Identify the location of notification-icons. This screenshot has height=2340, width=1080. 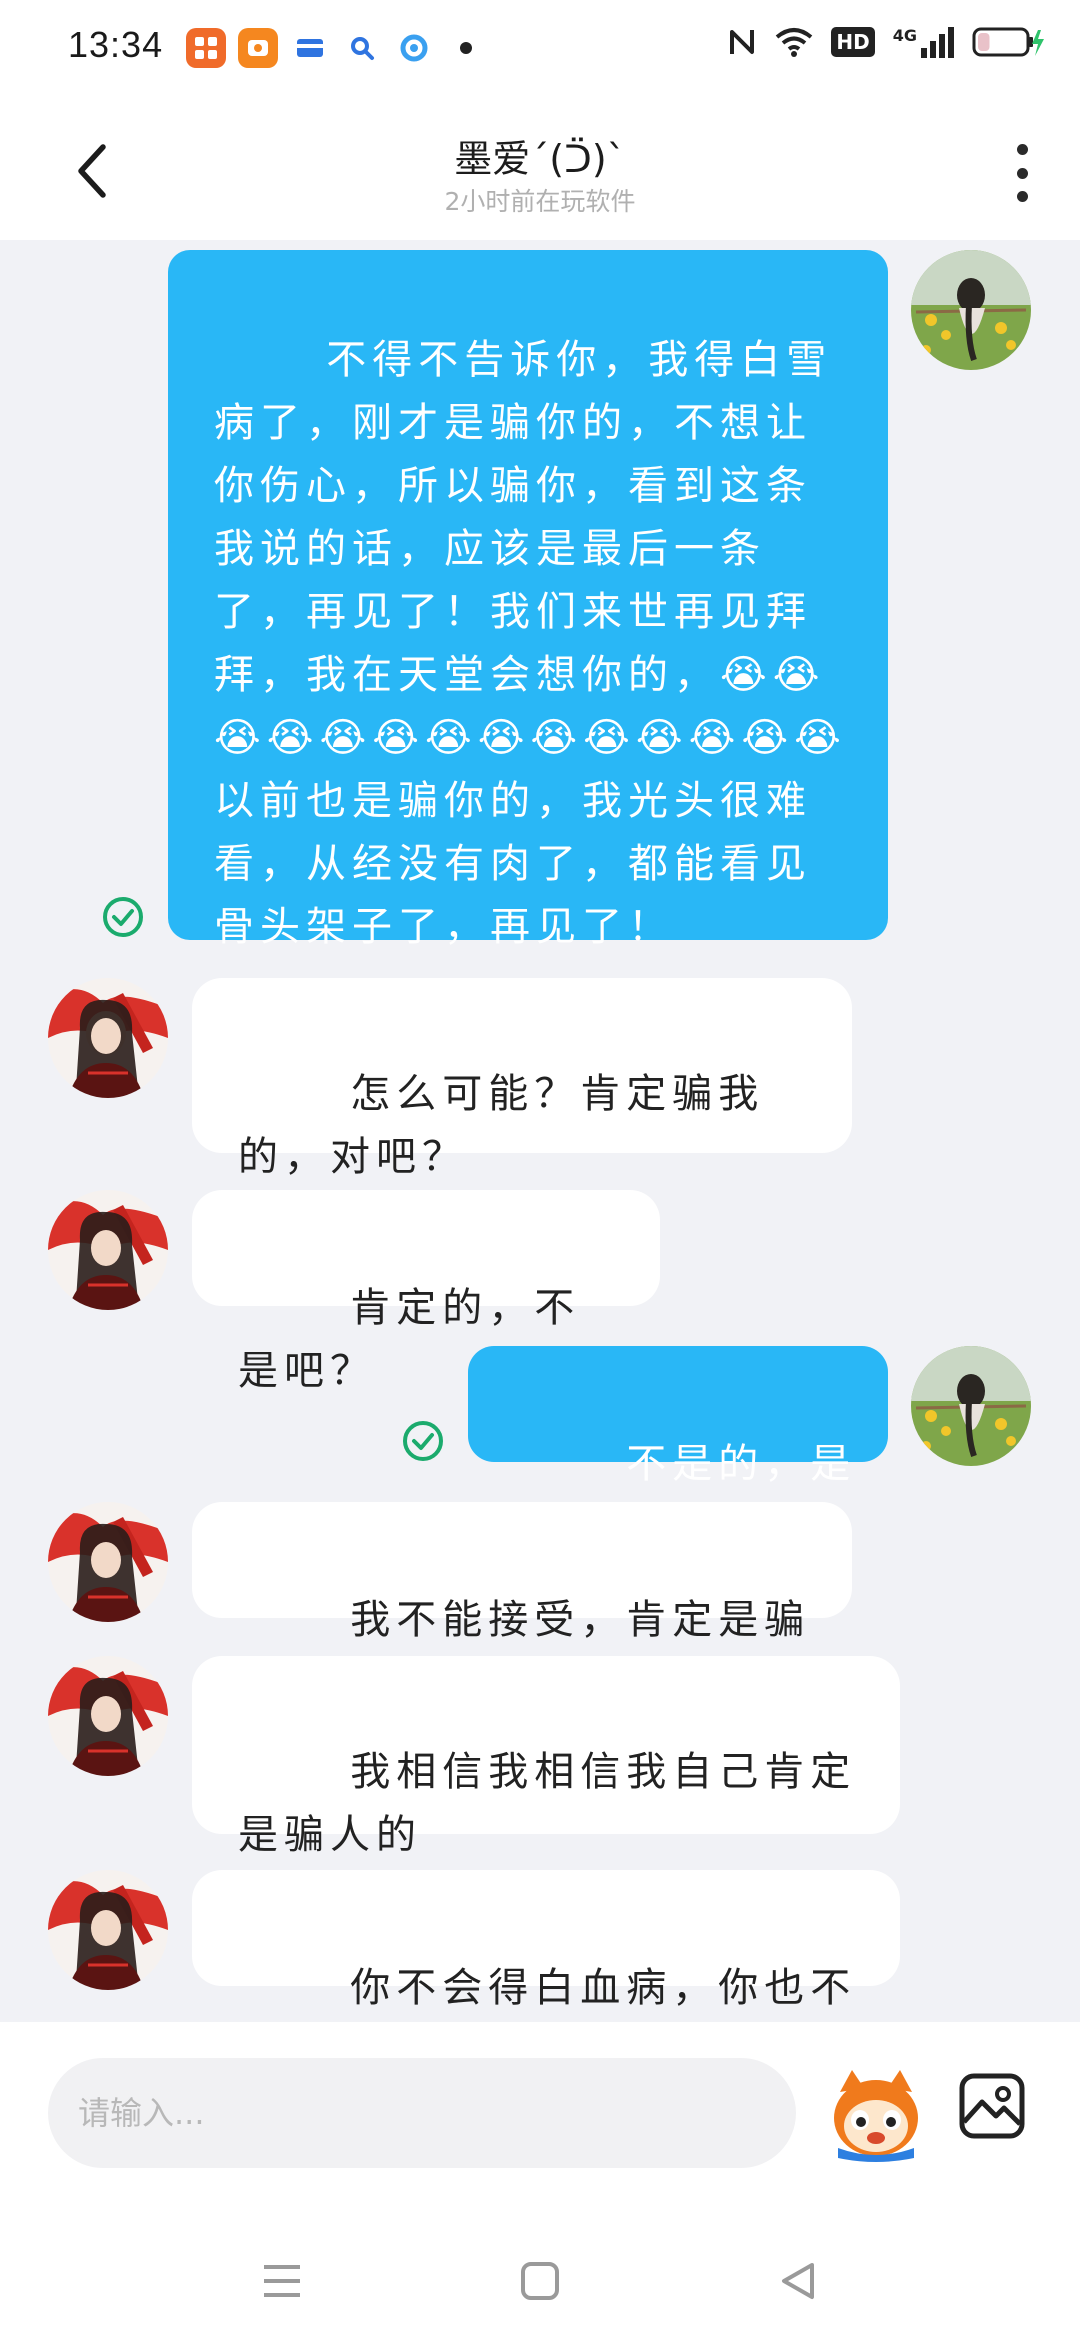
(329, 48).